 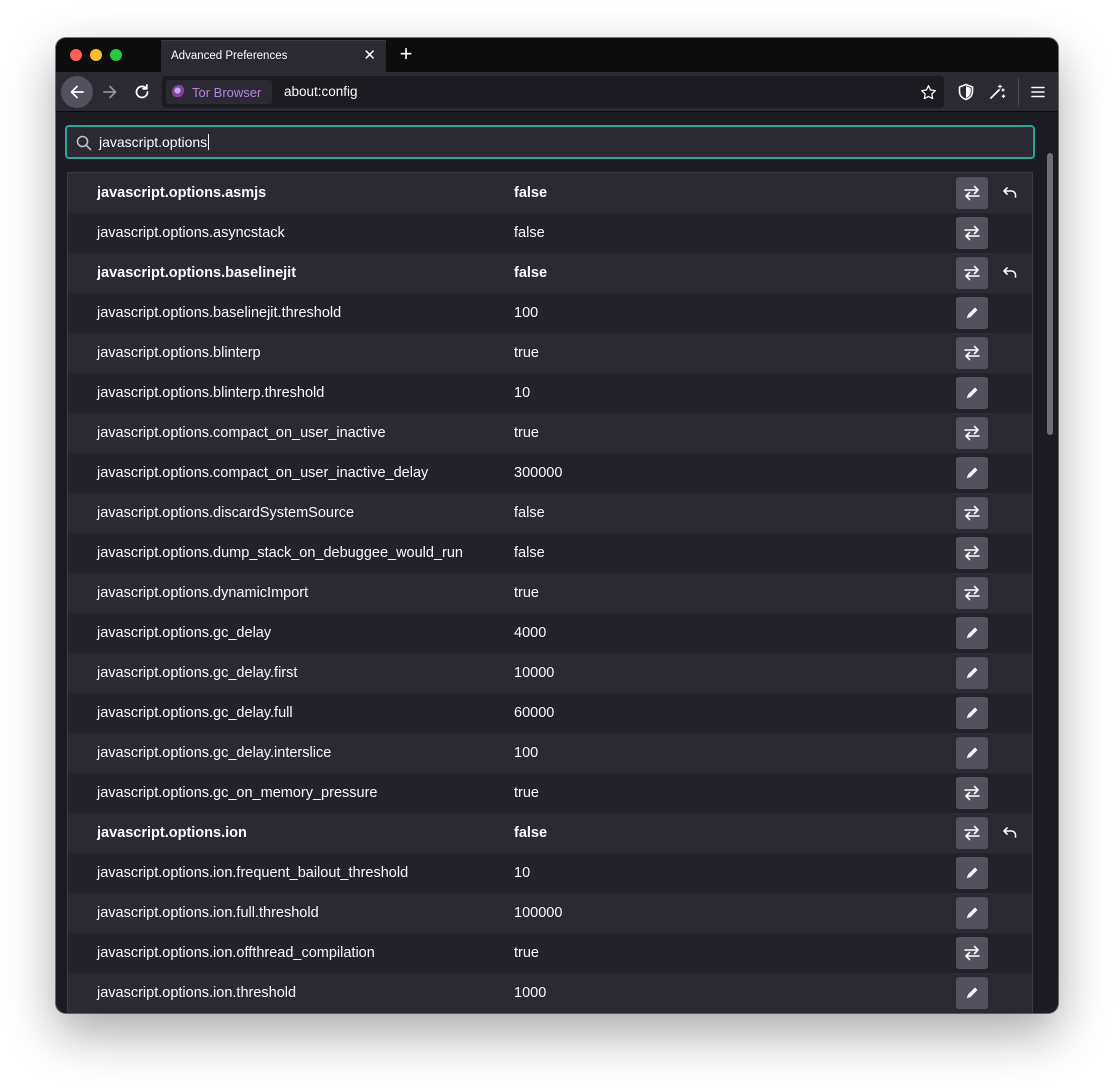 I want to click on app-menu-button, so click(x=1038, y=92).